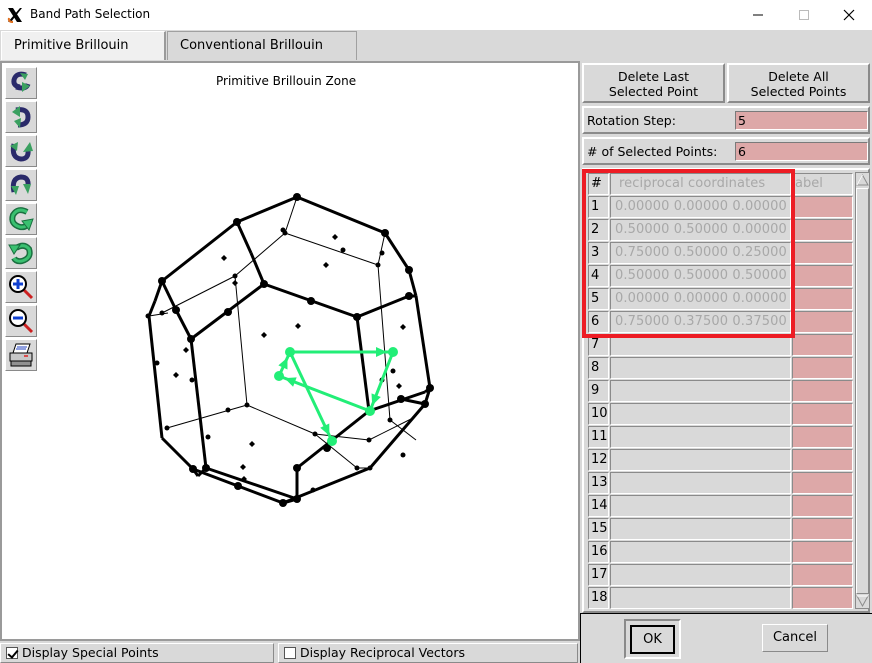  I want to click on rotate-counterclockwise-button, so click(21, 253).